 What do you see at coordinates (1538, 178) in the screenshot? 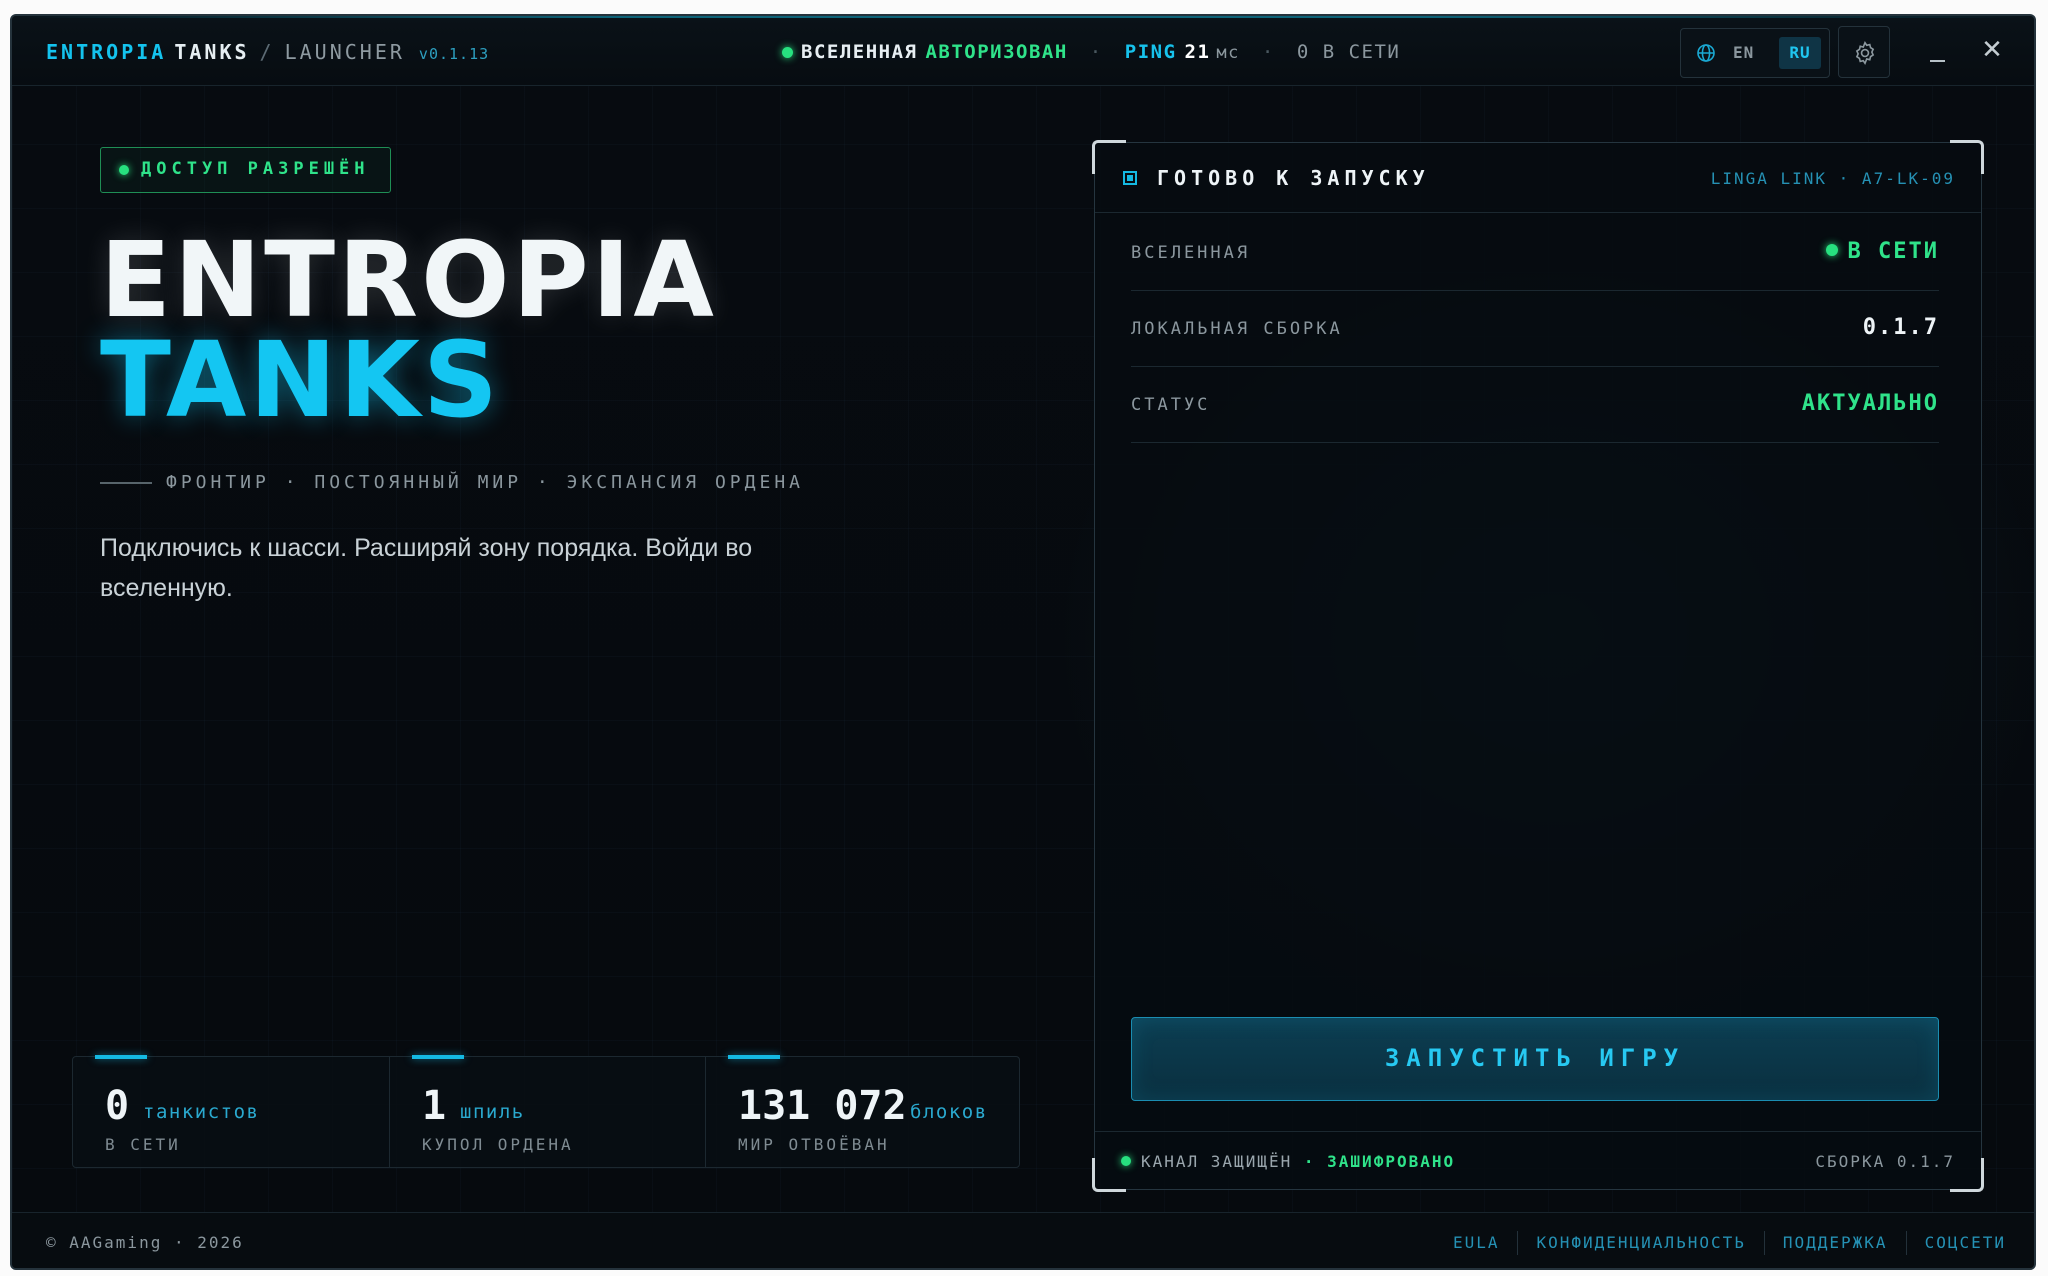
I see `panel-header: ГОТОВО К ЗАПУСКУ LINGA LINK · A7-LK-09` at bounding box center [1538, 178].